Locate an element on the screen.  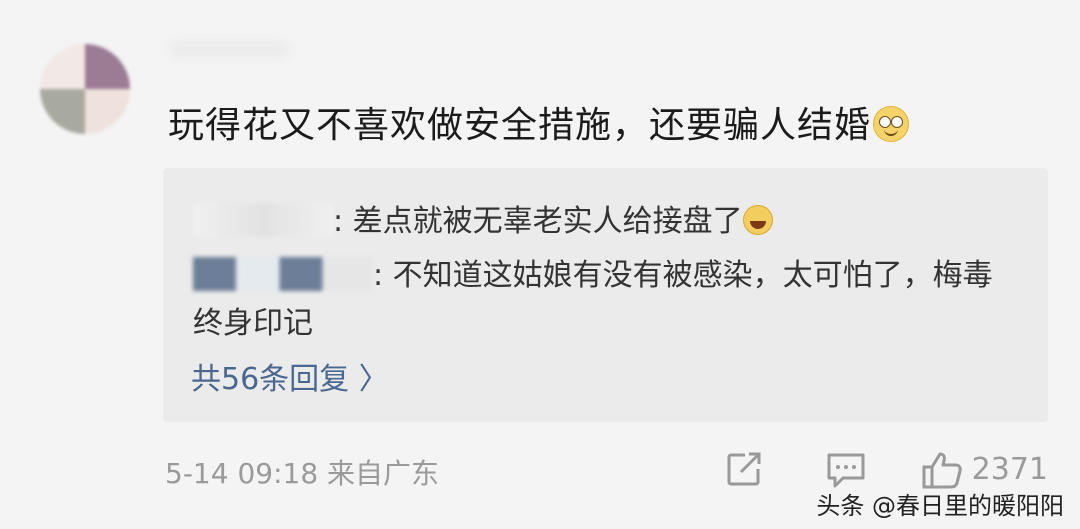
avatar is located at coordinates (85, 89).